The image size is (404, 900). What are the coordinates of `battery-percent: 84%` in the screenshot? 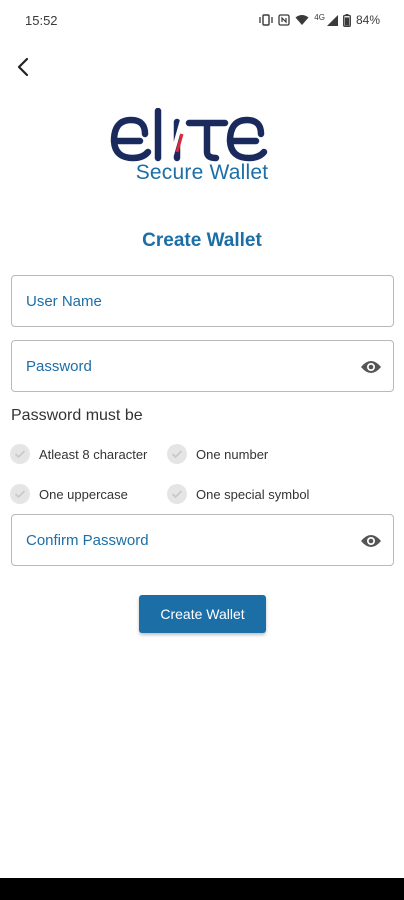 It's located at (367, 20).